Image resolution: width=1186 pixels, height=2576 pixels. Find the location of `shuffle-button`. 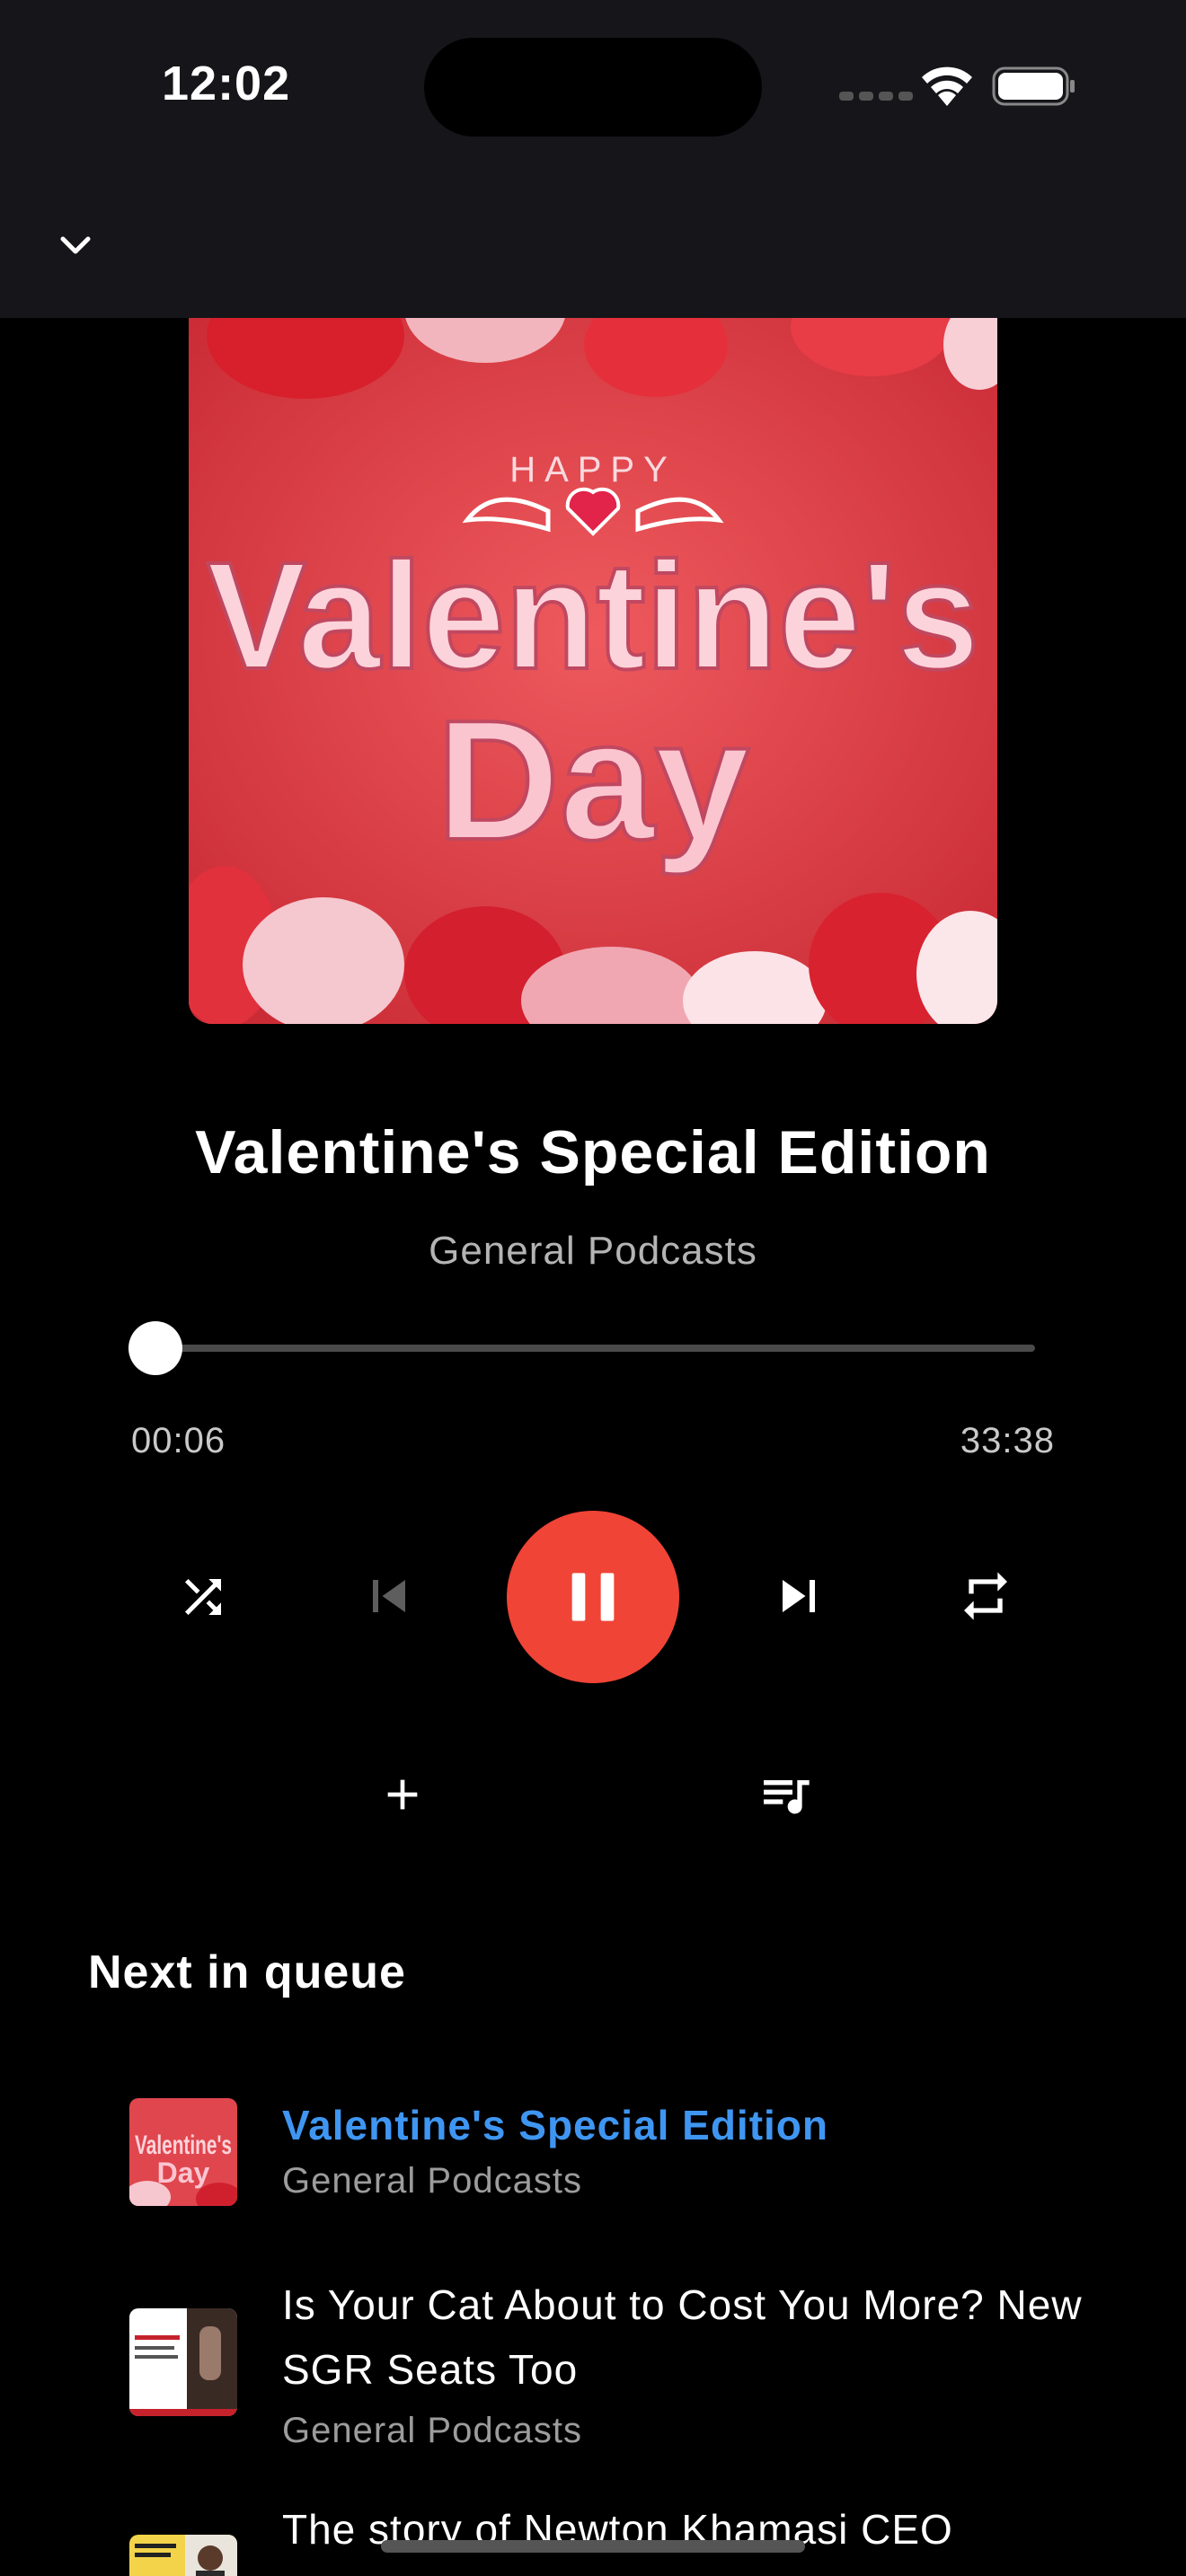

shuffle-button is located at coordinates (203, 1597).